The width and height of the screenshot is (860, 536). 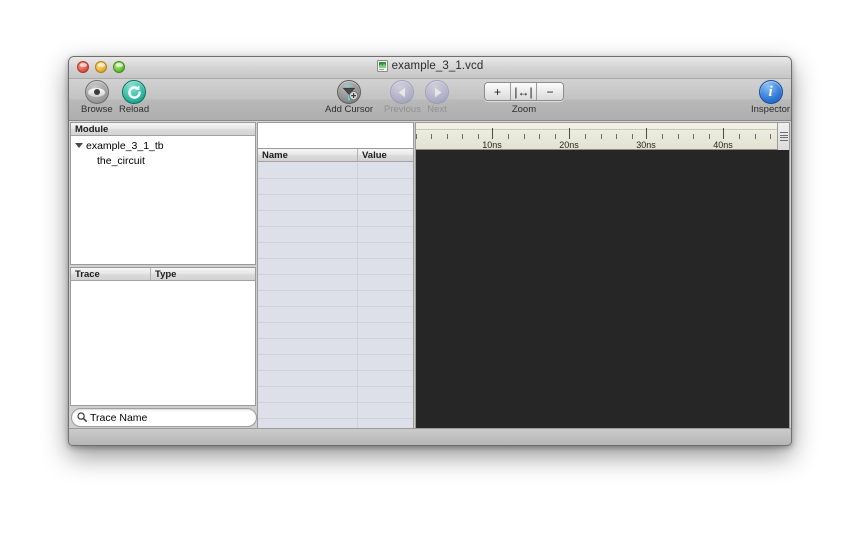 I want to click on timeline-ruler: 10ns 20ns 30ns 40ns, so click(x=602, y=136).